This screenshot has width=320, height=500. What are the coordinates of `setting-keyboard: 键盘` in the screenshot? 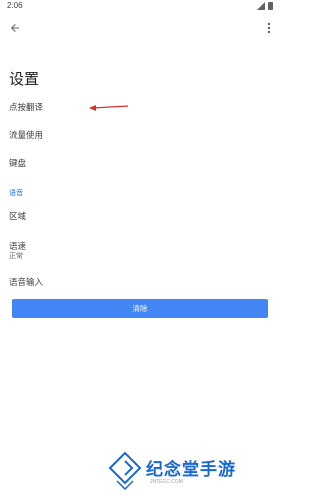 It's located at (140, 163).